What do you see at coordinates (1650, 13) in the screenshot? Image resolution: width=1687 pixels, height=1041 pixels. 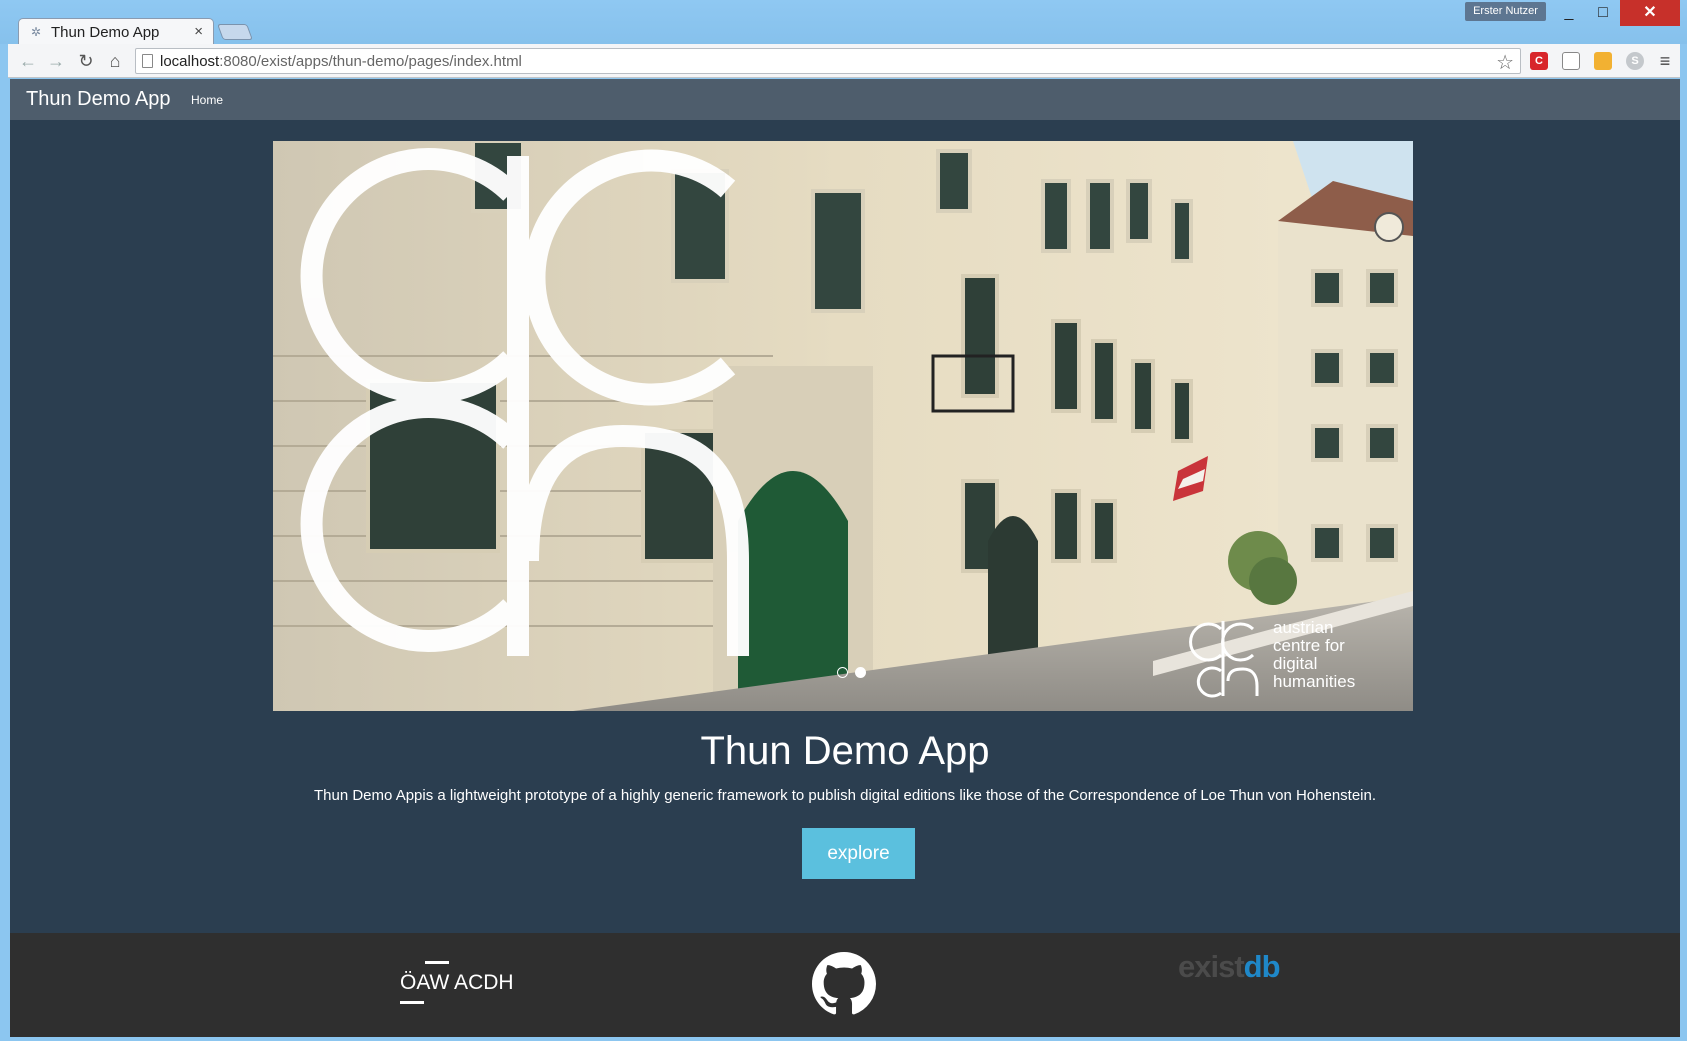 I see `close-window-button: ✕` at bounding box center [1650, 13].